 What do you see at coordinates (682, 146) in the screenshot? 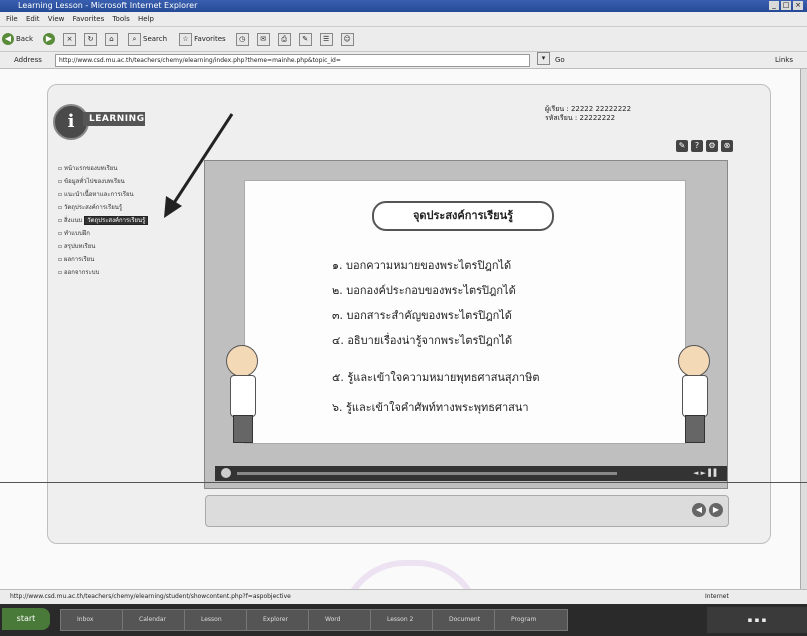
I see `edit-note-icon: ✎` at bounding box center [682, 146].